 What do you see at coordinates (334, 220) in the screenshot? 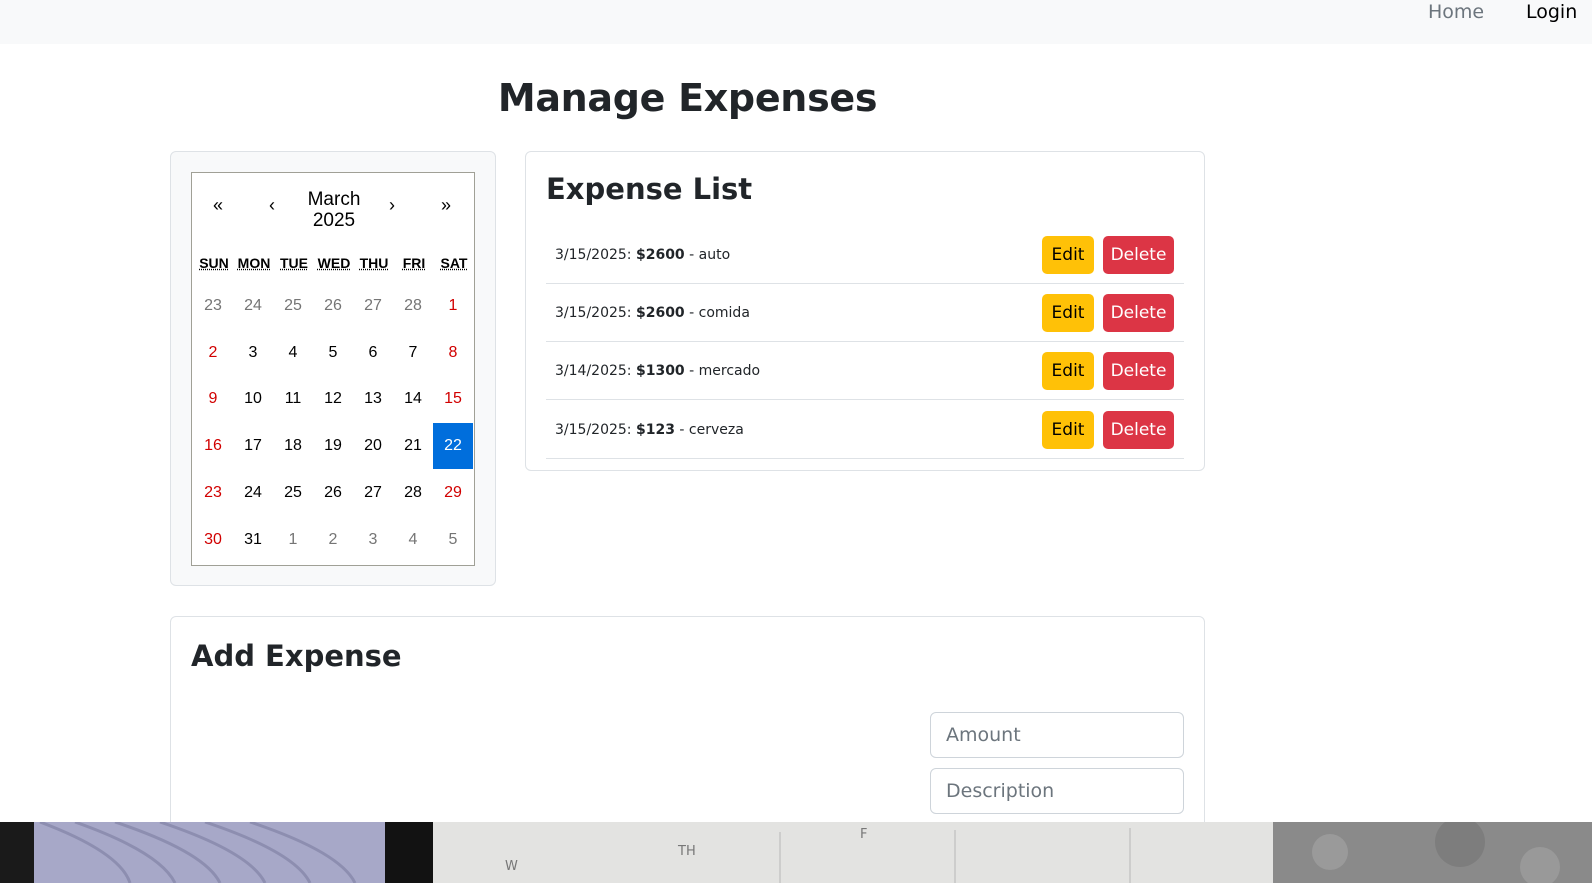
I see `calendar-year: 2025` at bounding box center [334, 220].